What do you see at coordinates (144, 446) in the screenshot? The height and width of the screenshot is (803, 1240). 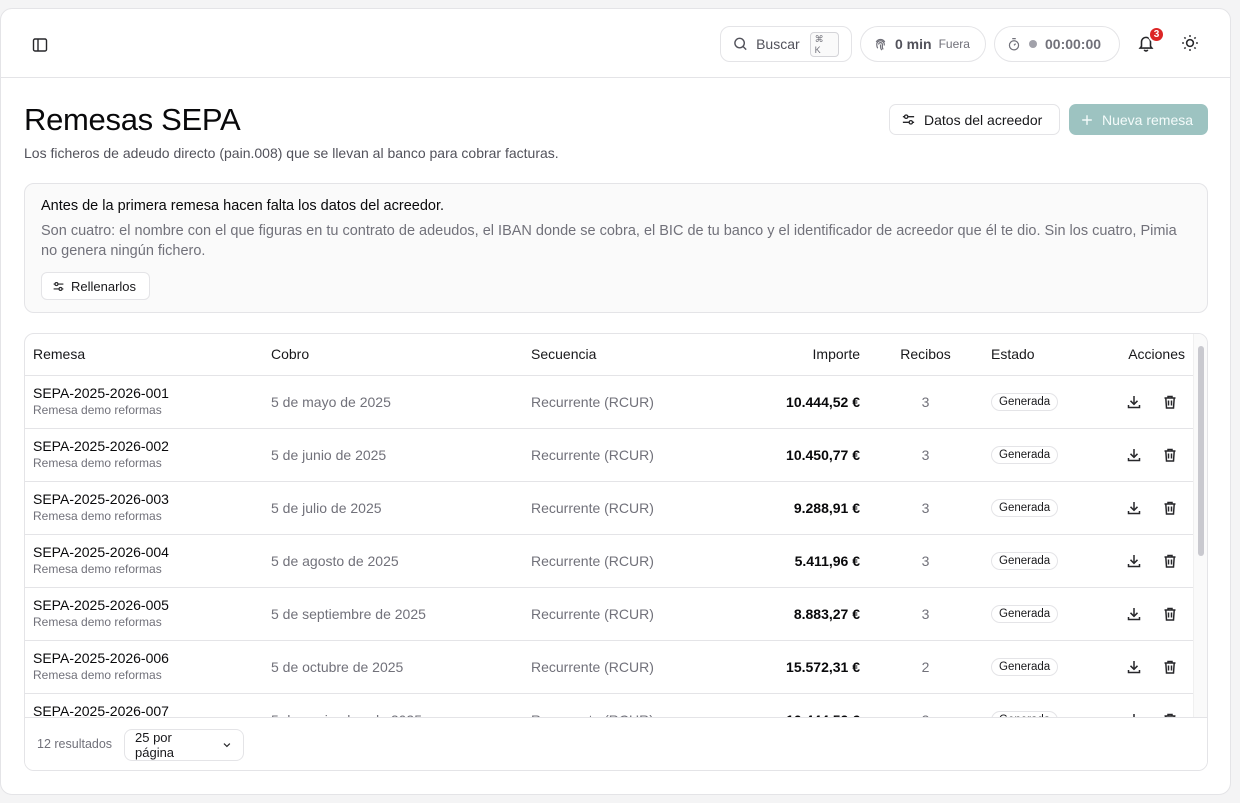 I see `remittance-id: SEPA-2025-2026-002` at bounding box center [144, 446].